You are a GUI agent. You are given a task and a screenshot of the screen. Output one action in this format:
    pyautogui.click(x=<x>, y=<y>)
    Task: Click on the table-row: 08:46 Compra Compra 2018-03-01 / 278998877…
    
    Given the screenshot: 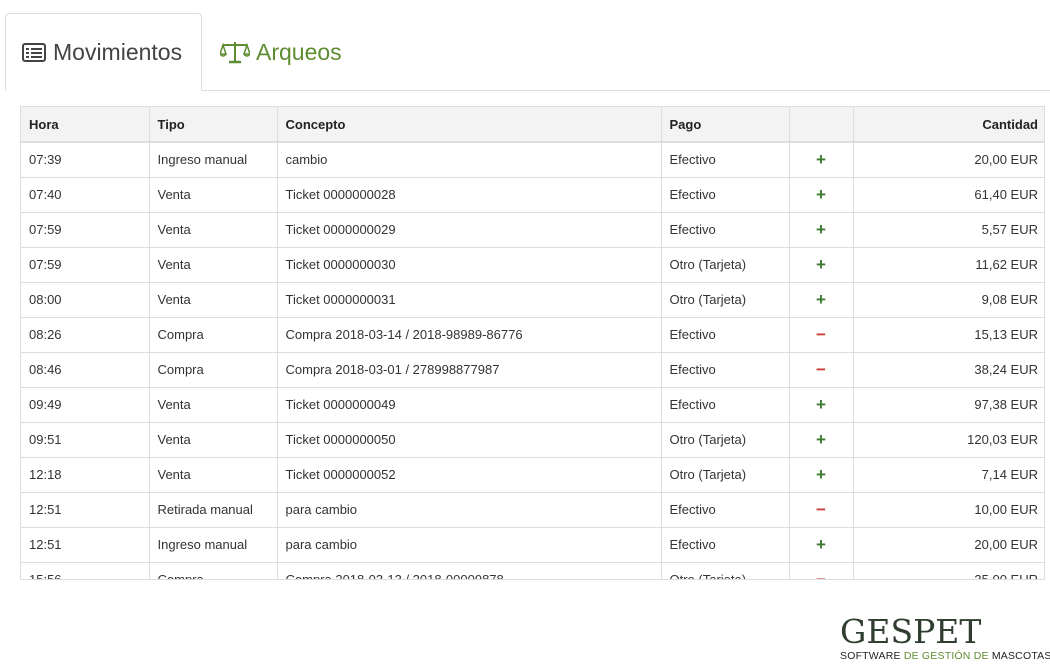 What is the action you would take?
    pyautogui.click(x=532, y=370)
    